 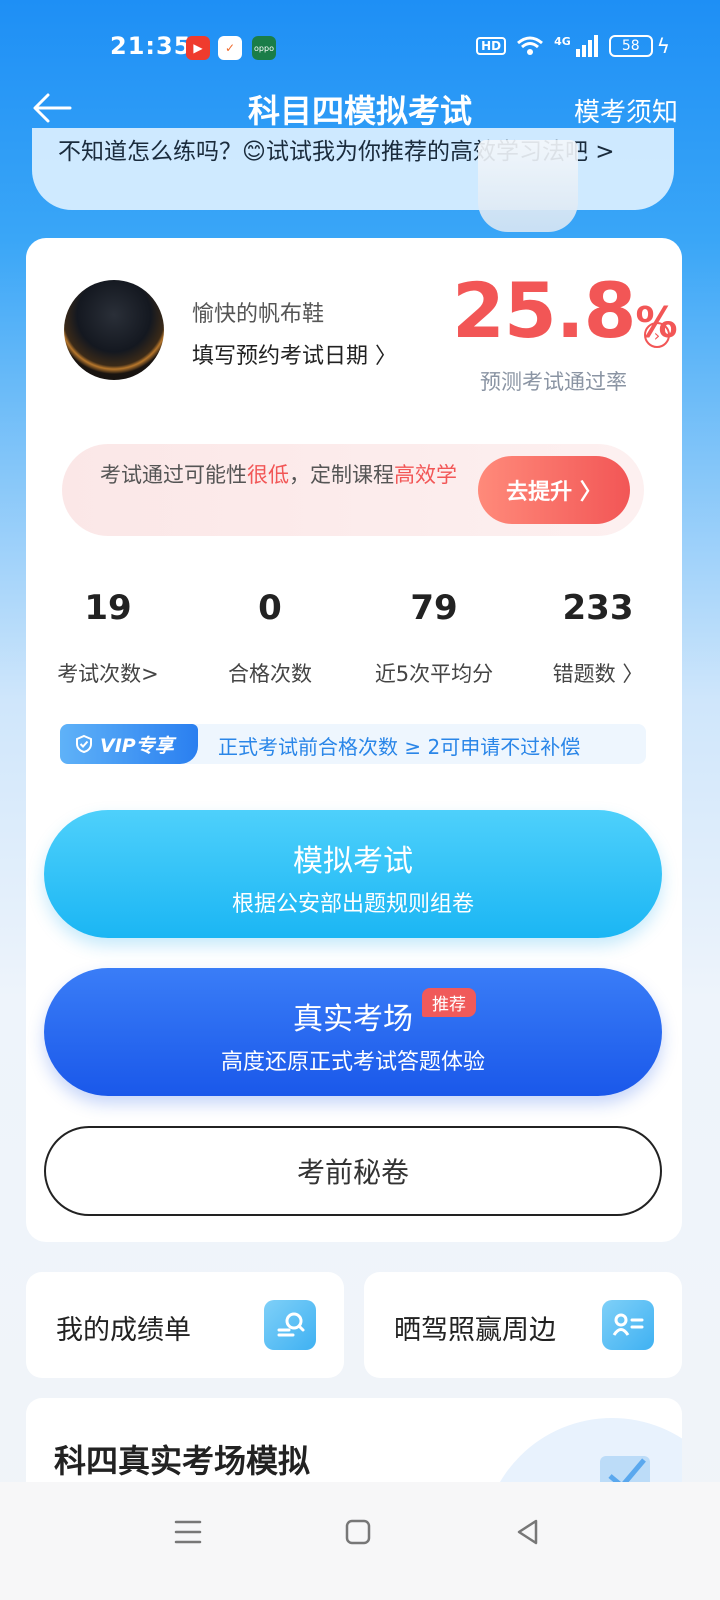 I want to click on stat-value: 19, so click(x=108, y=608).